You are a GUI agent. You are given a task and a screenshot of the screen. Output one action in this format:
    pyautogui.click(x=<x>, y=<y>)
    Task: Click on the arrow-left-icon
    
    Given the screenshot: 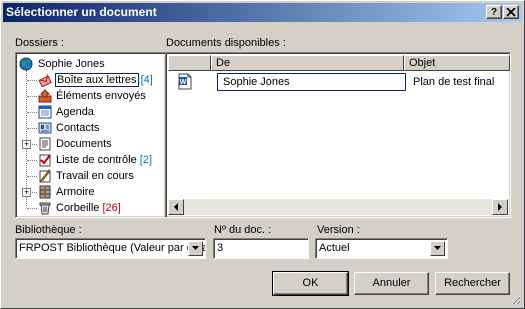 What is the action you would take?
    pyautogui.click(x=176, y=207)
    